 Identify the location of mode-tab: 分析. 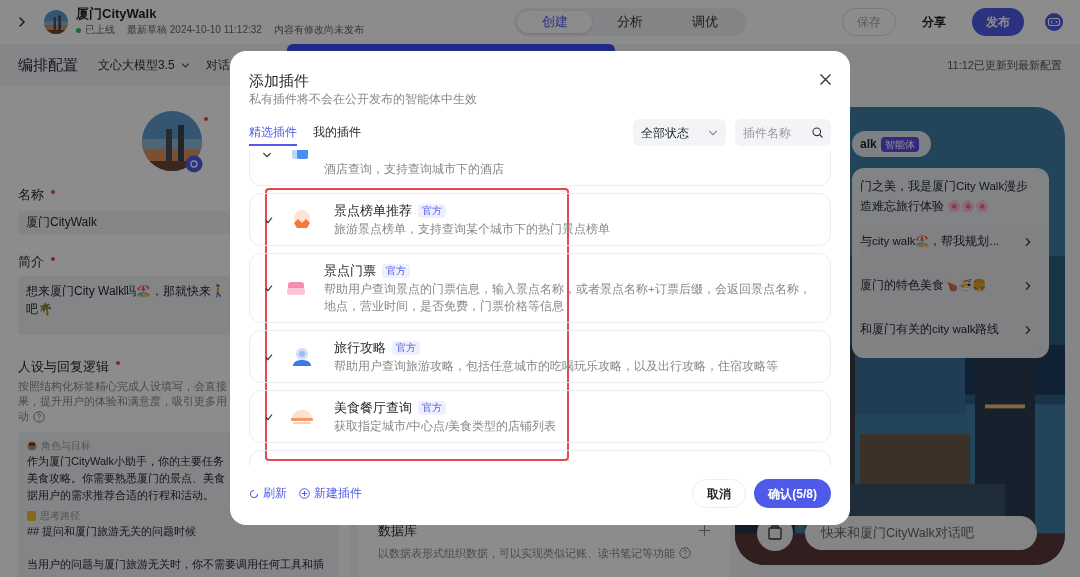
(630, 22).